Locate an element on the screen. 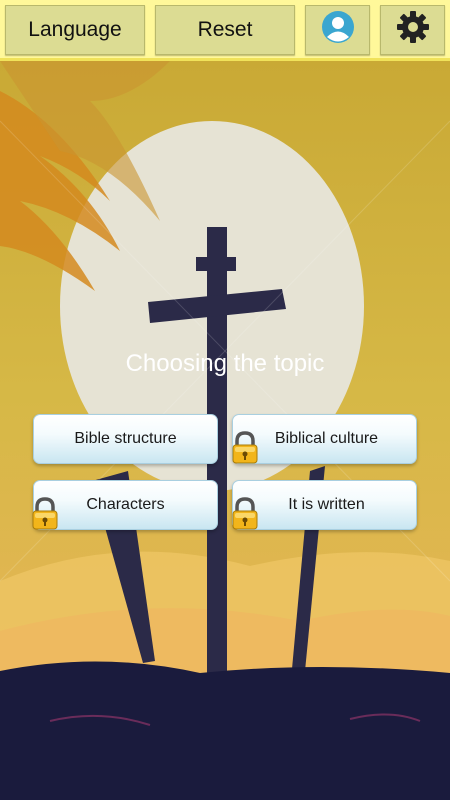 The width and height of the screenshot is (450, 800). user-icon is located at coordinates (338, 30).